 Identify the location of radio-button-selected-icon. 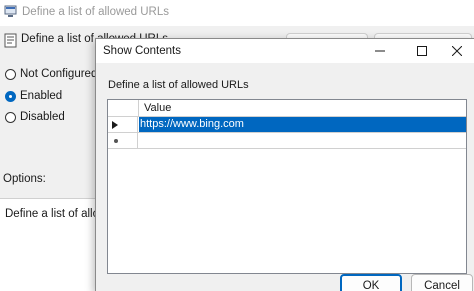
(10, 96).